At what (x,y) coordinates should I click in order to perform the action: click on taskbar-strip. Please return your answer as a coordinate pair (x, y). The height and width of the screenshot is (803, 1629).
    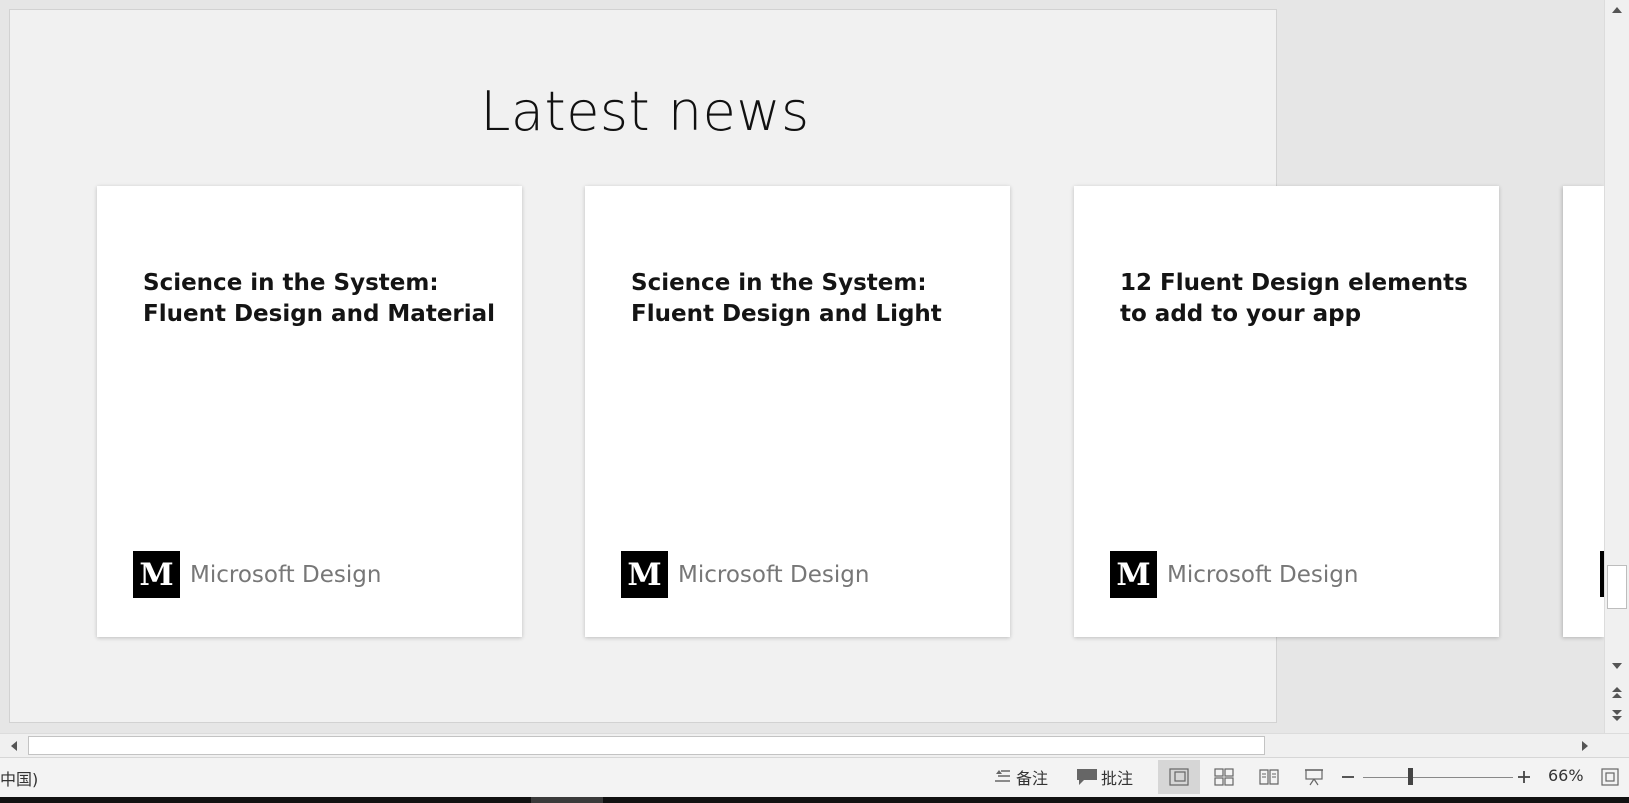
    Looking at the image, I should click on (814, 800).